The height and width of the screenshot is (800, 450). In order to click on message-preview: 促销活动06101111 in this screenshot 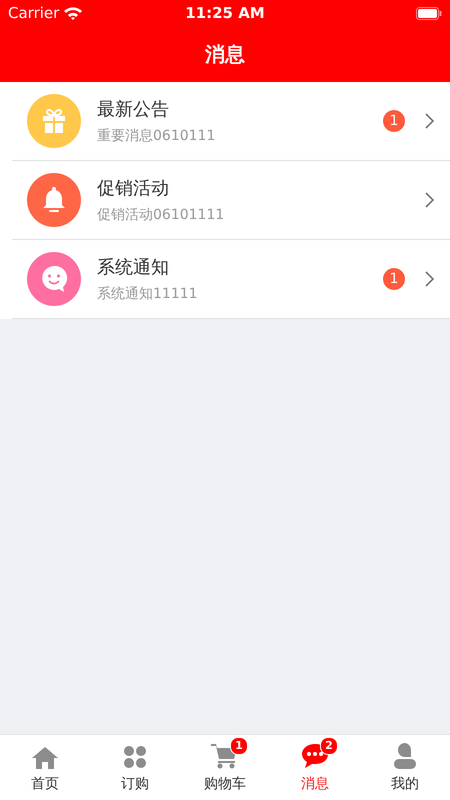, I will do `click(161, 215)`.